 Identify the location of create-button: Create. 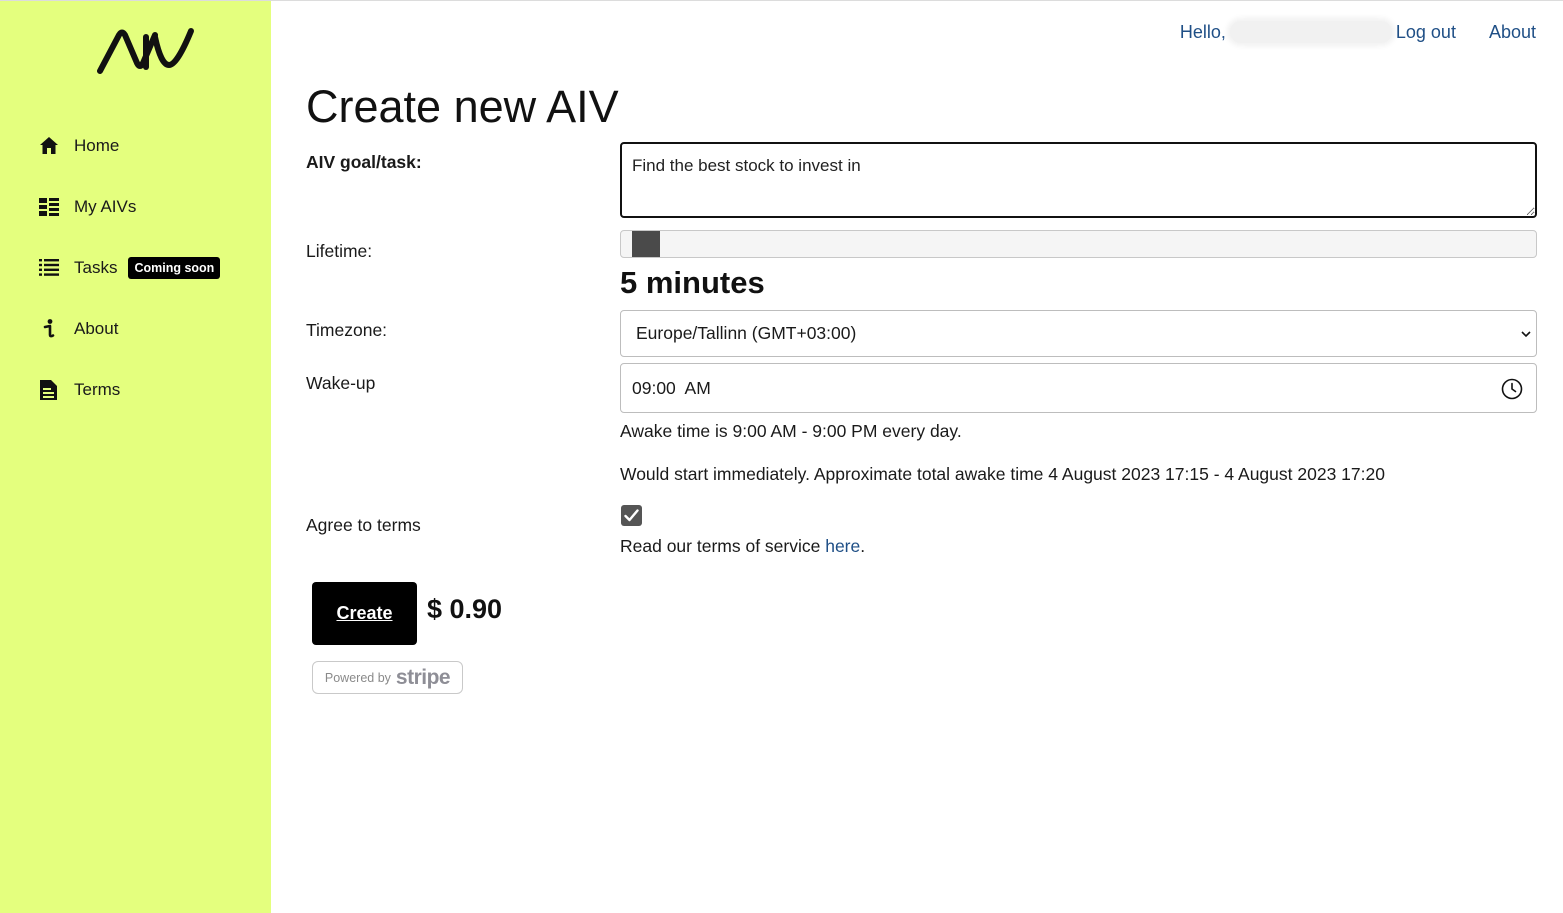
(364, 613).